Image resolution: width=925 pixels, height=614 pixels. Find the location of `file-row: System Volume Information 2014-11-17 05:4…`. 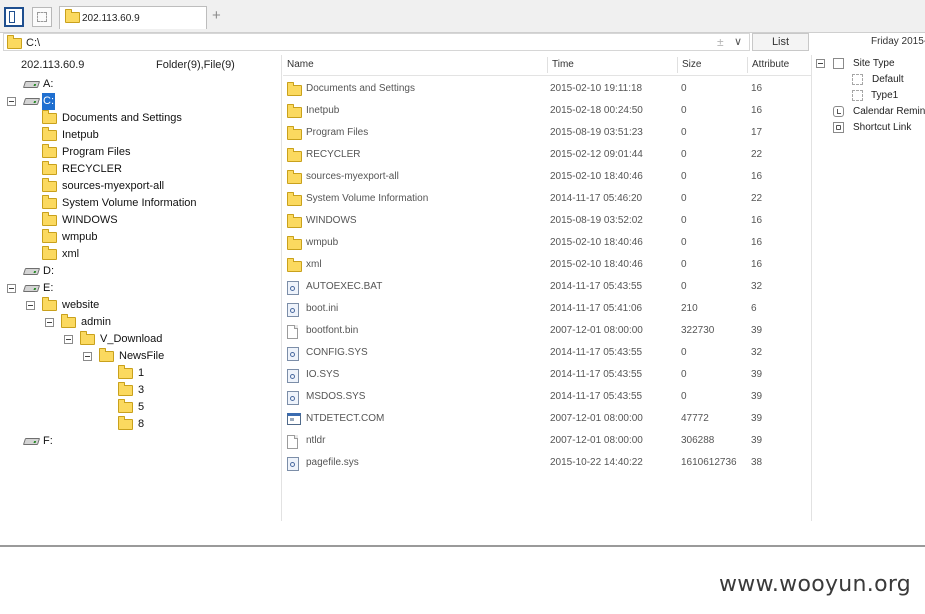

file-row: System Volume Information 2014-11-17 05:4… is located at coordinates (547, 199).